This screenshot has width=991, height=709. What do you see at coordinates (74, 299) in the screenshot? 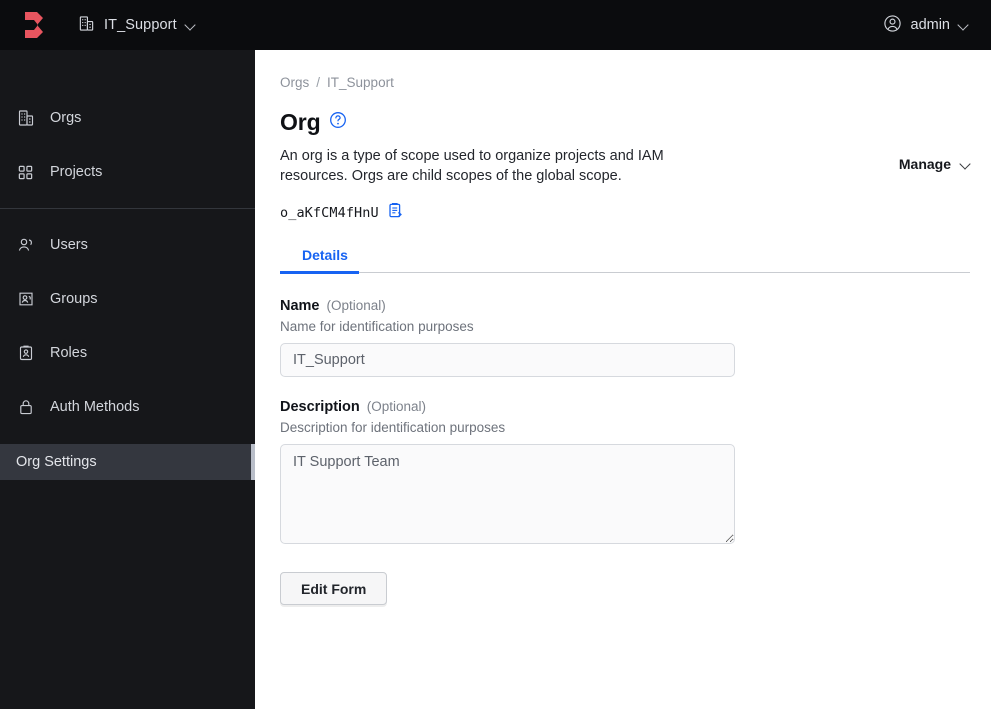
I see `sidebar-item-label: Groups` at bounding box center [74, 299].